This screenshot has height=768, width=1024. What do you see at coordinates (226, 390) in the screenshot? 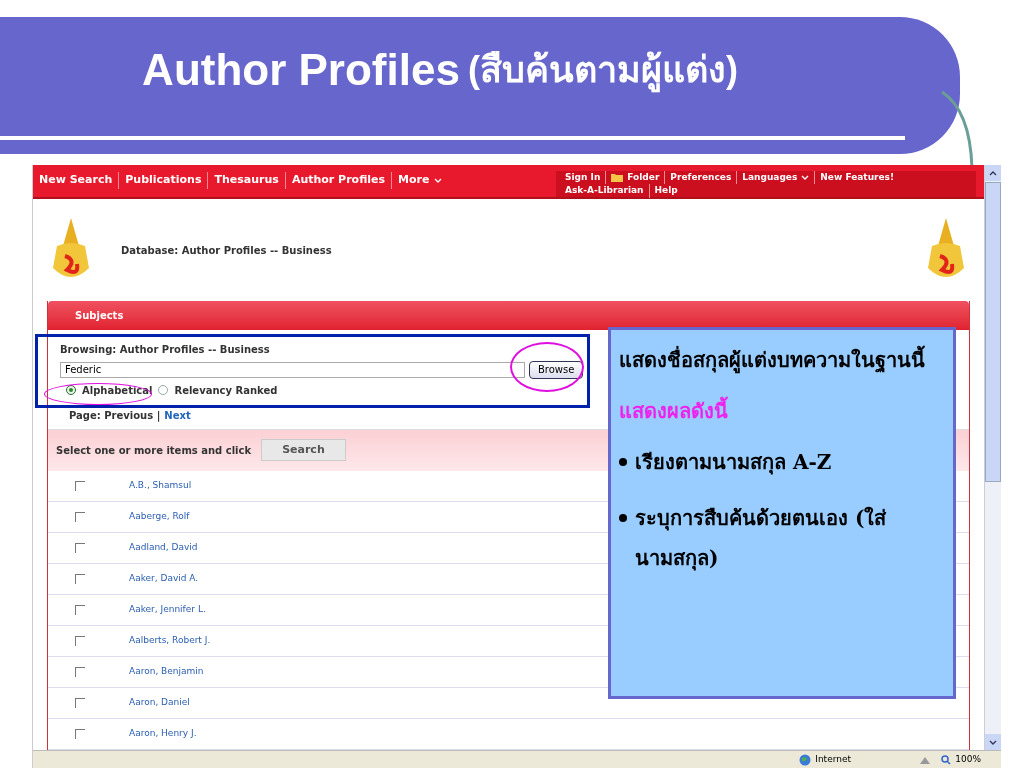
I see `radio-label: Relevancy Ranked` at bounding box center [226, 390].